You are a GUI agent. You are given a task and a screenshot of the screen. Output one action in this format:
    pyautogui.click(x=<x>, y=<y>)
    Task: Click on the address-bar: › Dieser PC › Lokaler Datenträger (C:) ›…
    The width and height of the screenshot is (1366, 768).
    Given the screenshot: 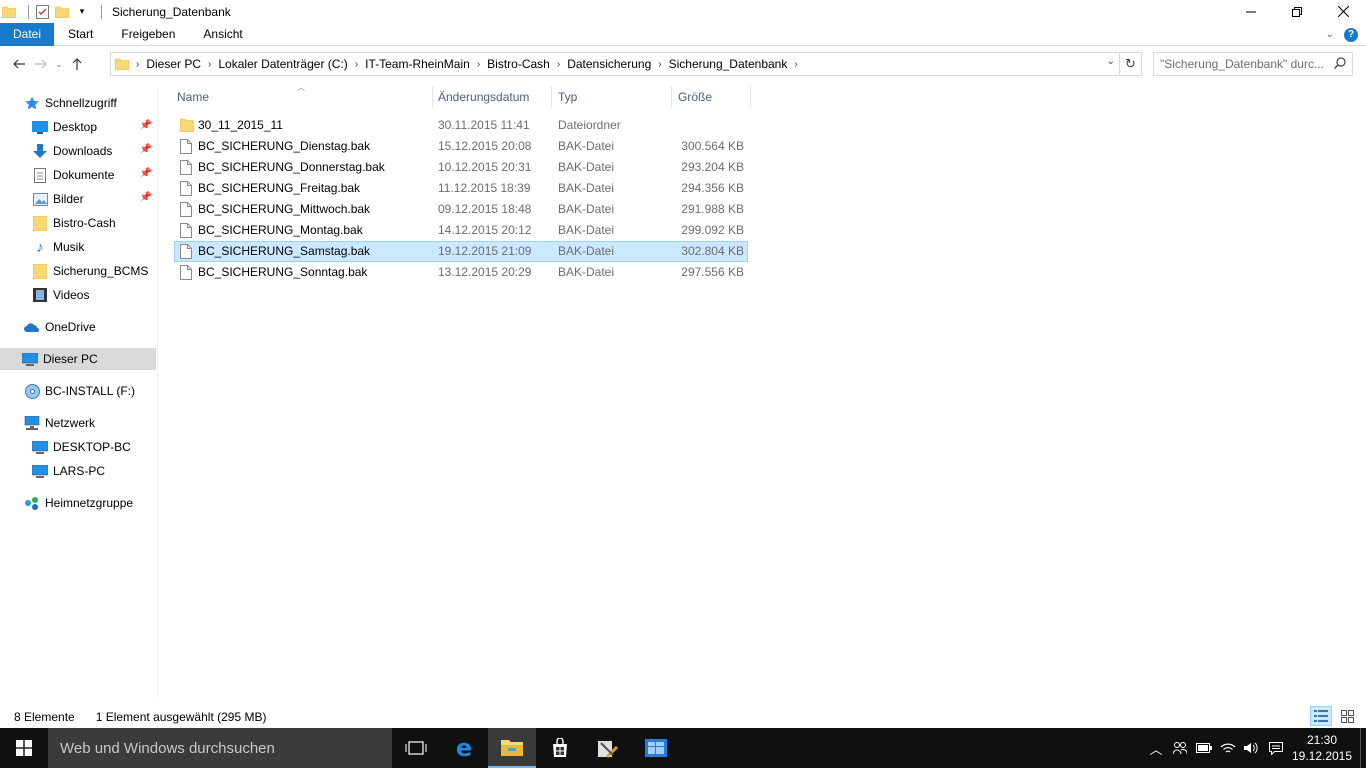 What is the action you would take?
    pyautogui.click(x=615, y=64)
    